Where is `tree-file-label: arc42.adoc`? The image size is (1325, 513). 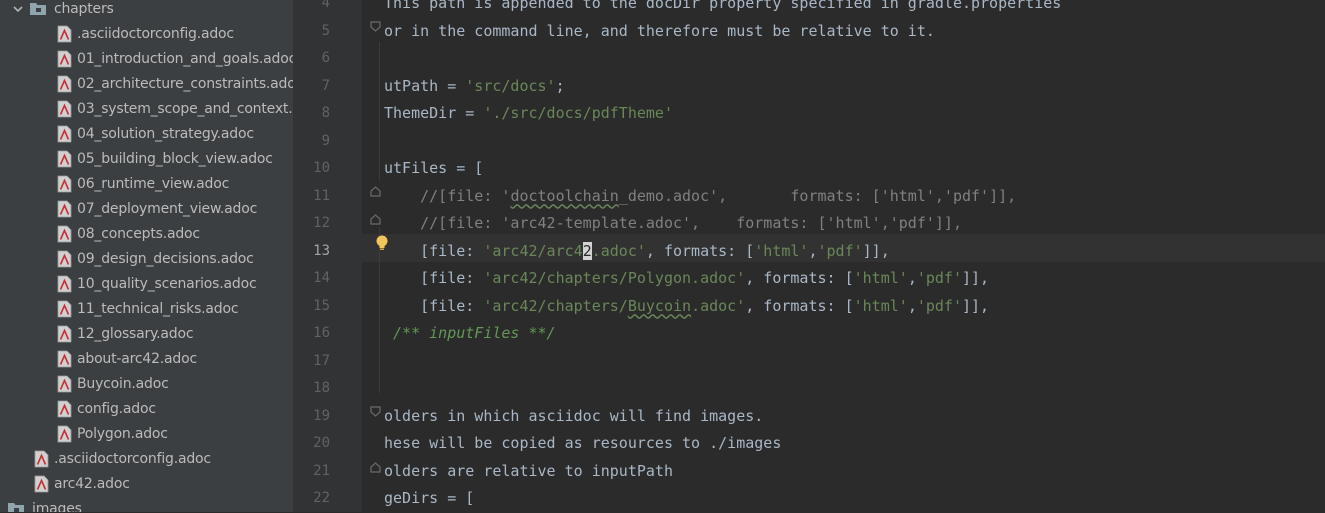
tree-file-label: arc42.adoc is located at coordinates (92, 483).